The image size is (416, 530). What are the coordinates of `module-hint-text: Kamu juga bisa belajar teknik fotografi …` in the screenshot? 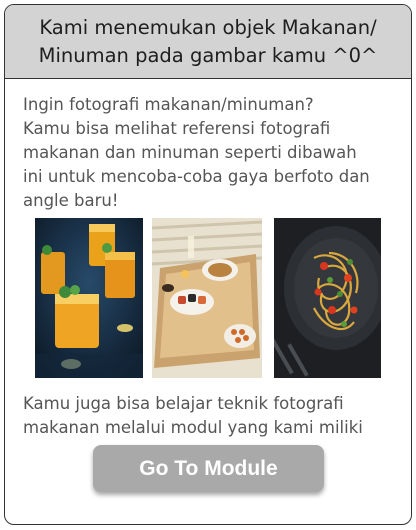 It's located at (193, 415).